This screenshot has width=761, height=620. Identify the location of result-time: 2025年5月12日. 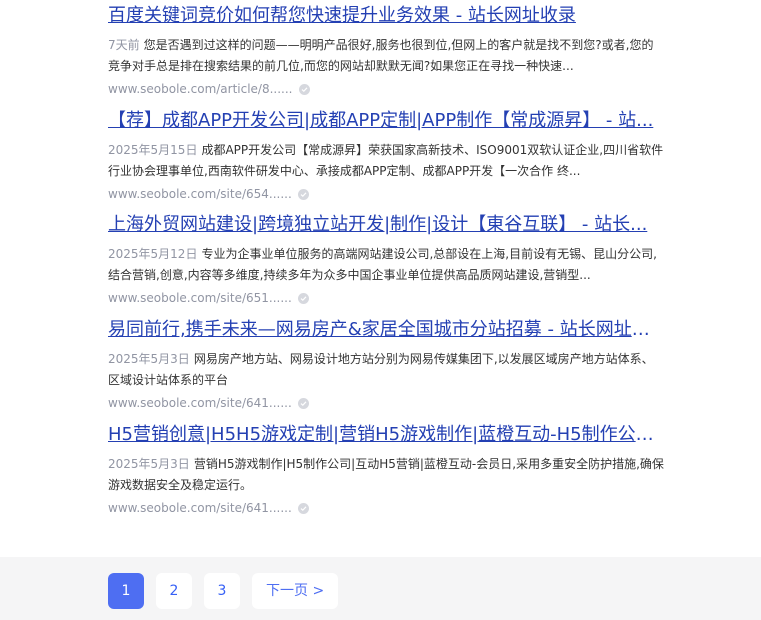
(153, 254).